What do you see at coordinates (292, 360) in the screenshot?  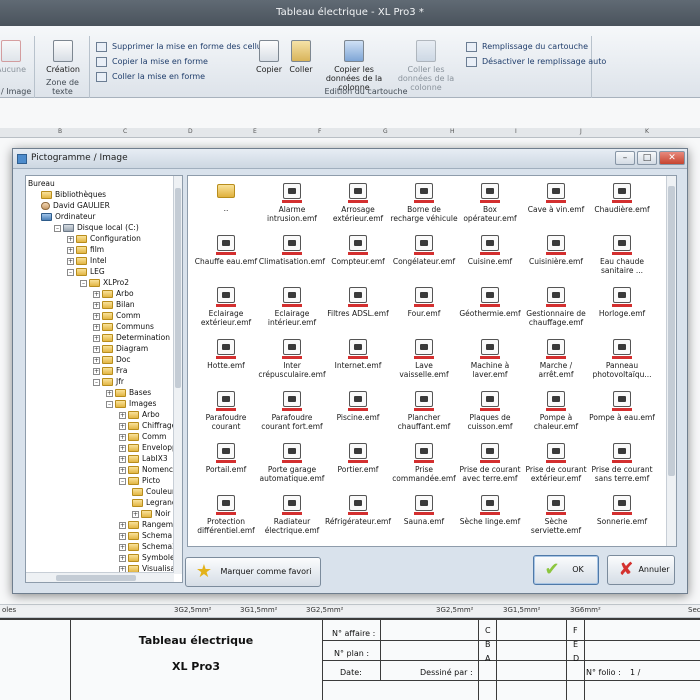 I see `pictogram-item: Inter crépusculaire.emf` at bounding box center [292, 360].